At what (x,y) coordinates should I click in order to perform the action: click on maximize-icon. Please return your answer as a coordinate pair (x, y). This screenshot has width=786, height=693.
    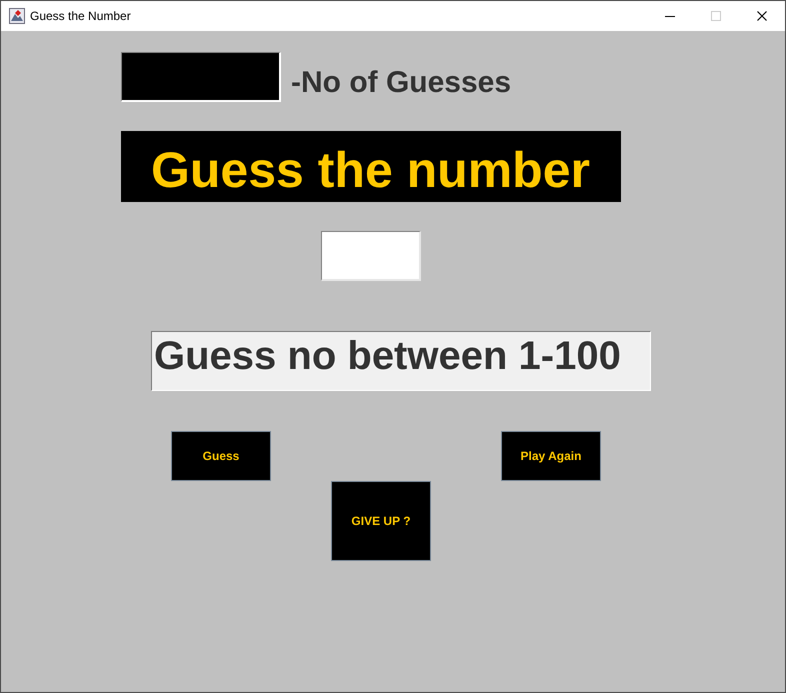
    Looking at the image, I should click on (716, 16).